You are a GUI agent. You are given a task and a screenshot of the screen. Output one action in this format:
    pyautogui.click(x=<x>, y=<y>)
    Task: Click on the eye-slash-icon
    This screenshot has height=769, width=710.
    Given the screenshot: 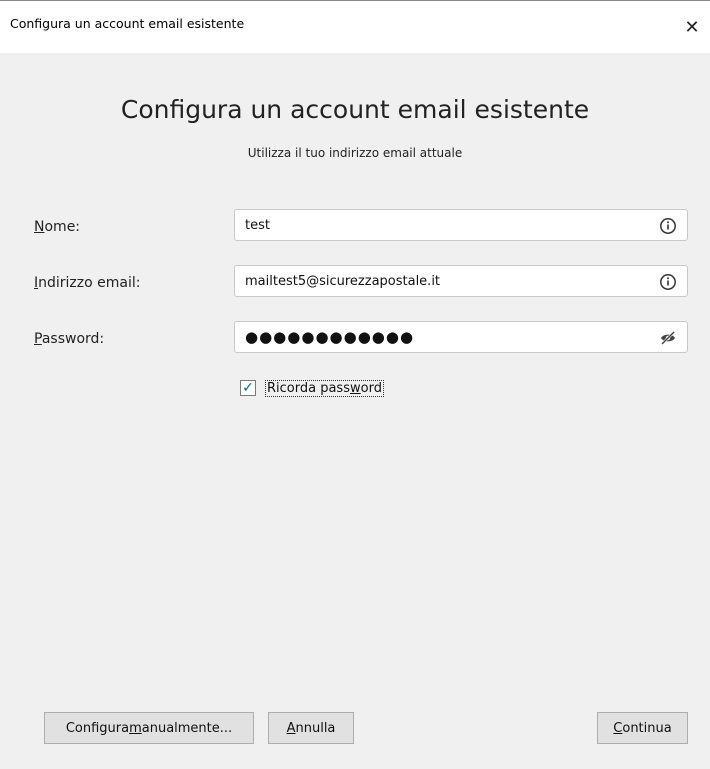 What is the action you would take?
    pyautogui.click(x=668, y=338)
    